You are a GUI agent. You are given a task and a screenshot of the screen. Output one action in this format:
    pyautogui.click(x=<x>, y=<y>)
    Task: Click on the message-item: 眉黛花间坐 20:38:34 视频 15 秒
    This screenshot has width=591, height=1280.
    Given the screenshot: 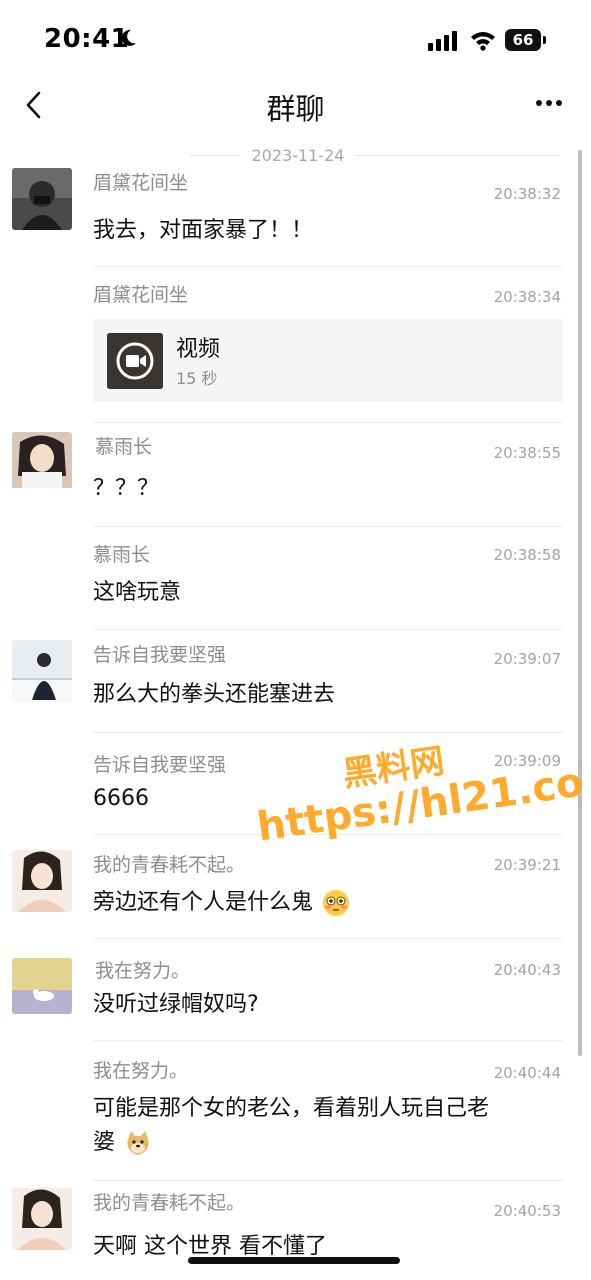 What is the action you would take?
    pyautogui.click(x=295, y=351)
    